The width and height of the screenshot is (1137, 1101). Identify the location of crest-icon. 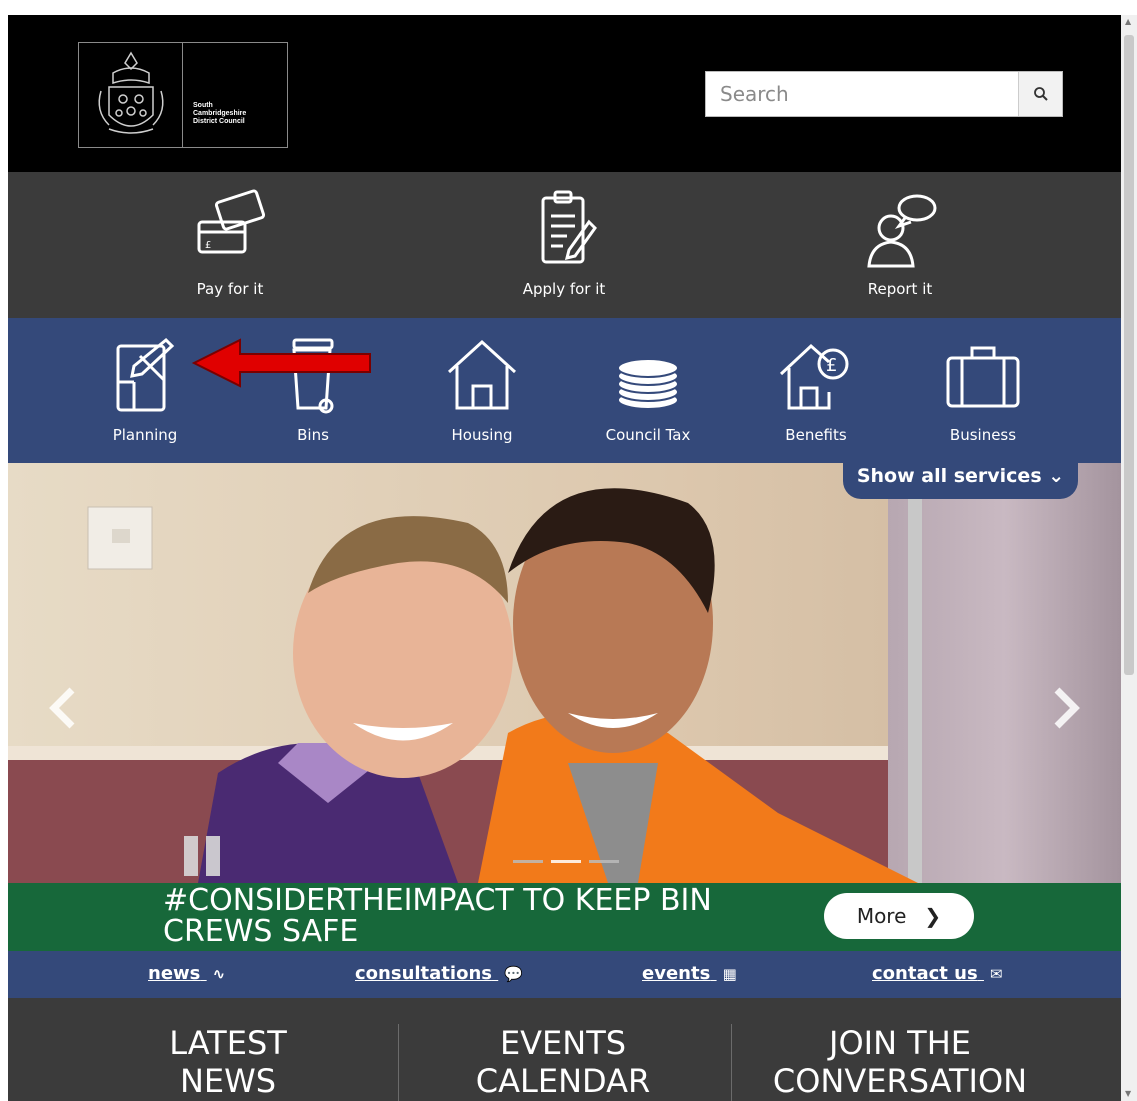
(131, 95).